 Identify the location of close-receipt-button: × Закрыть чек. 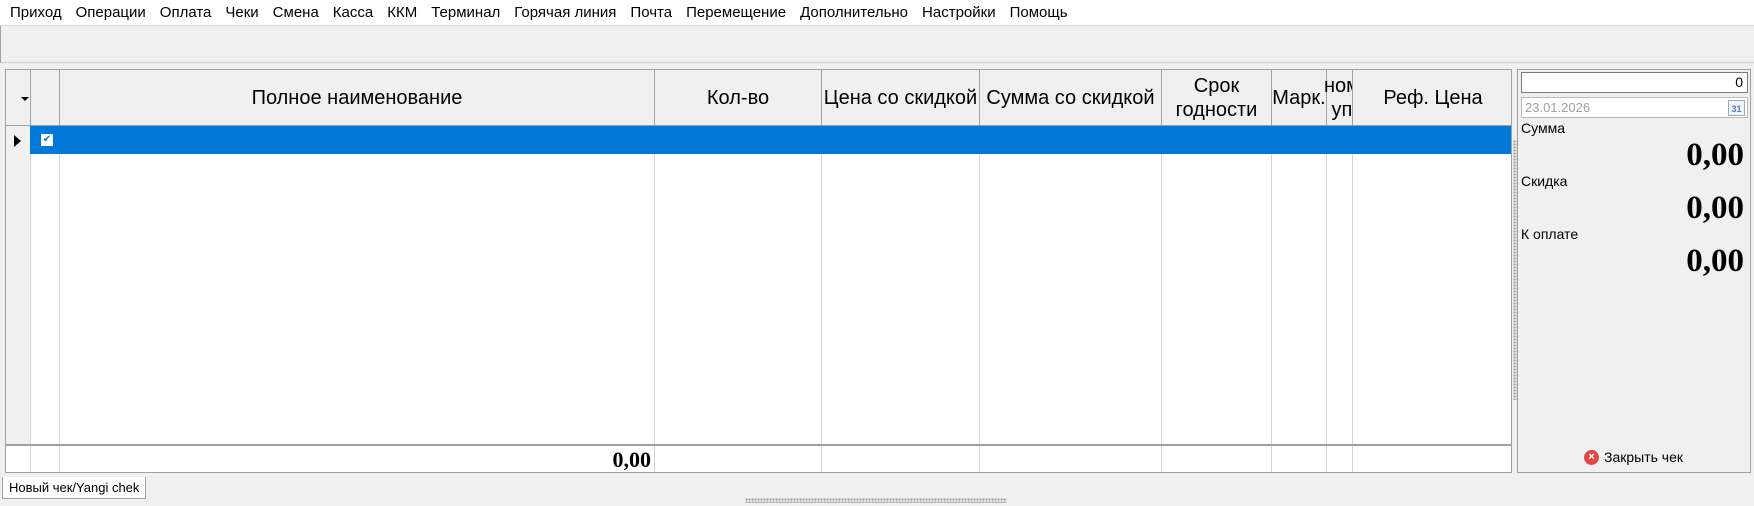
(1633, 457).